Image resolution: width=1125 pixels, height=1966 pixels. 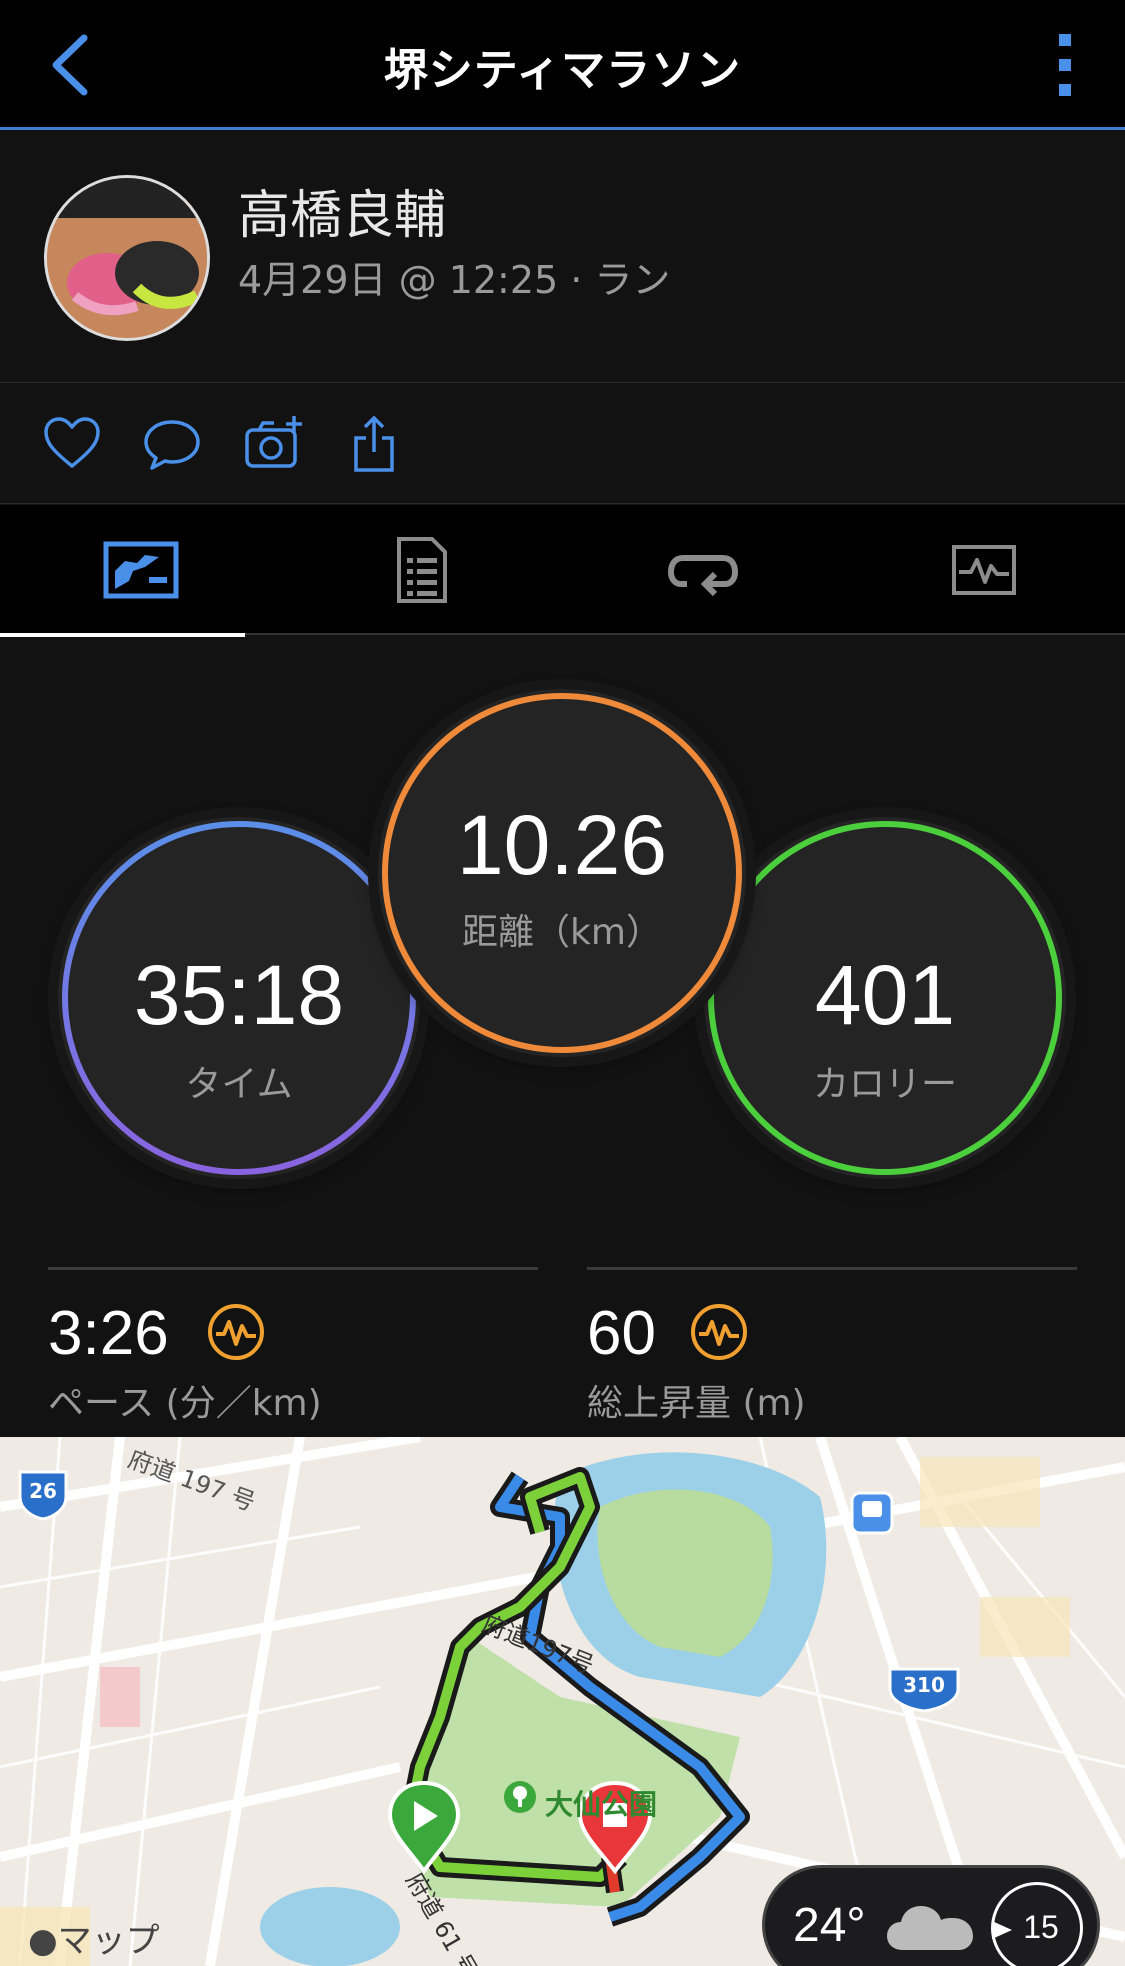 I want to click on avatar-photo, so click(x=127, y=258).